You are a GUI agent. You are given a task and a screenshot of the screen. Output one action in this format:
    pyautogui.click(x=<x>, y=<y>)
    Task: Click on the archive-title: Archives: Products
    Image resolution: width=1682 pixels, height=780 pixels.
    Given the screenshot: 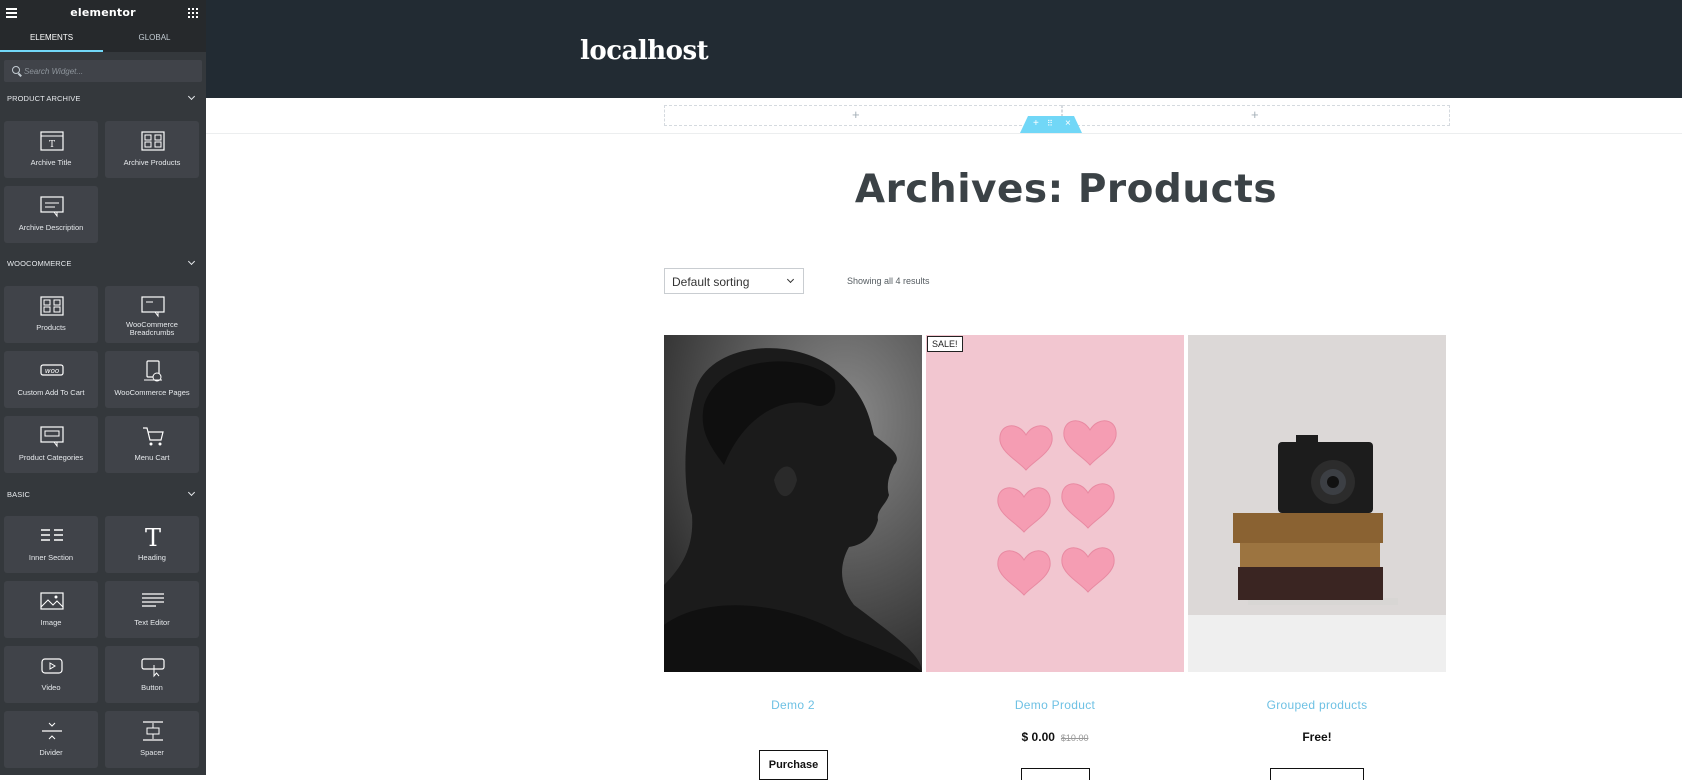 What is the action you would take?
    pyautogui.click(x=1066, y=189)
    